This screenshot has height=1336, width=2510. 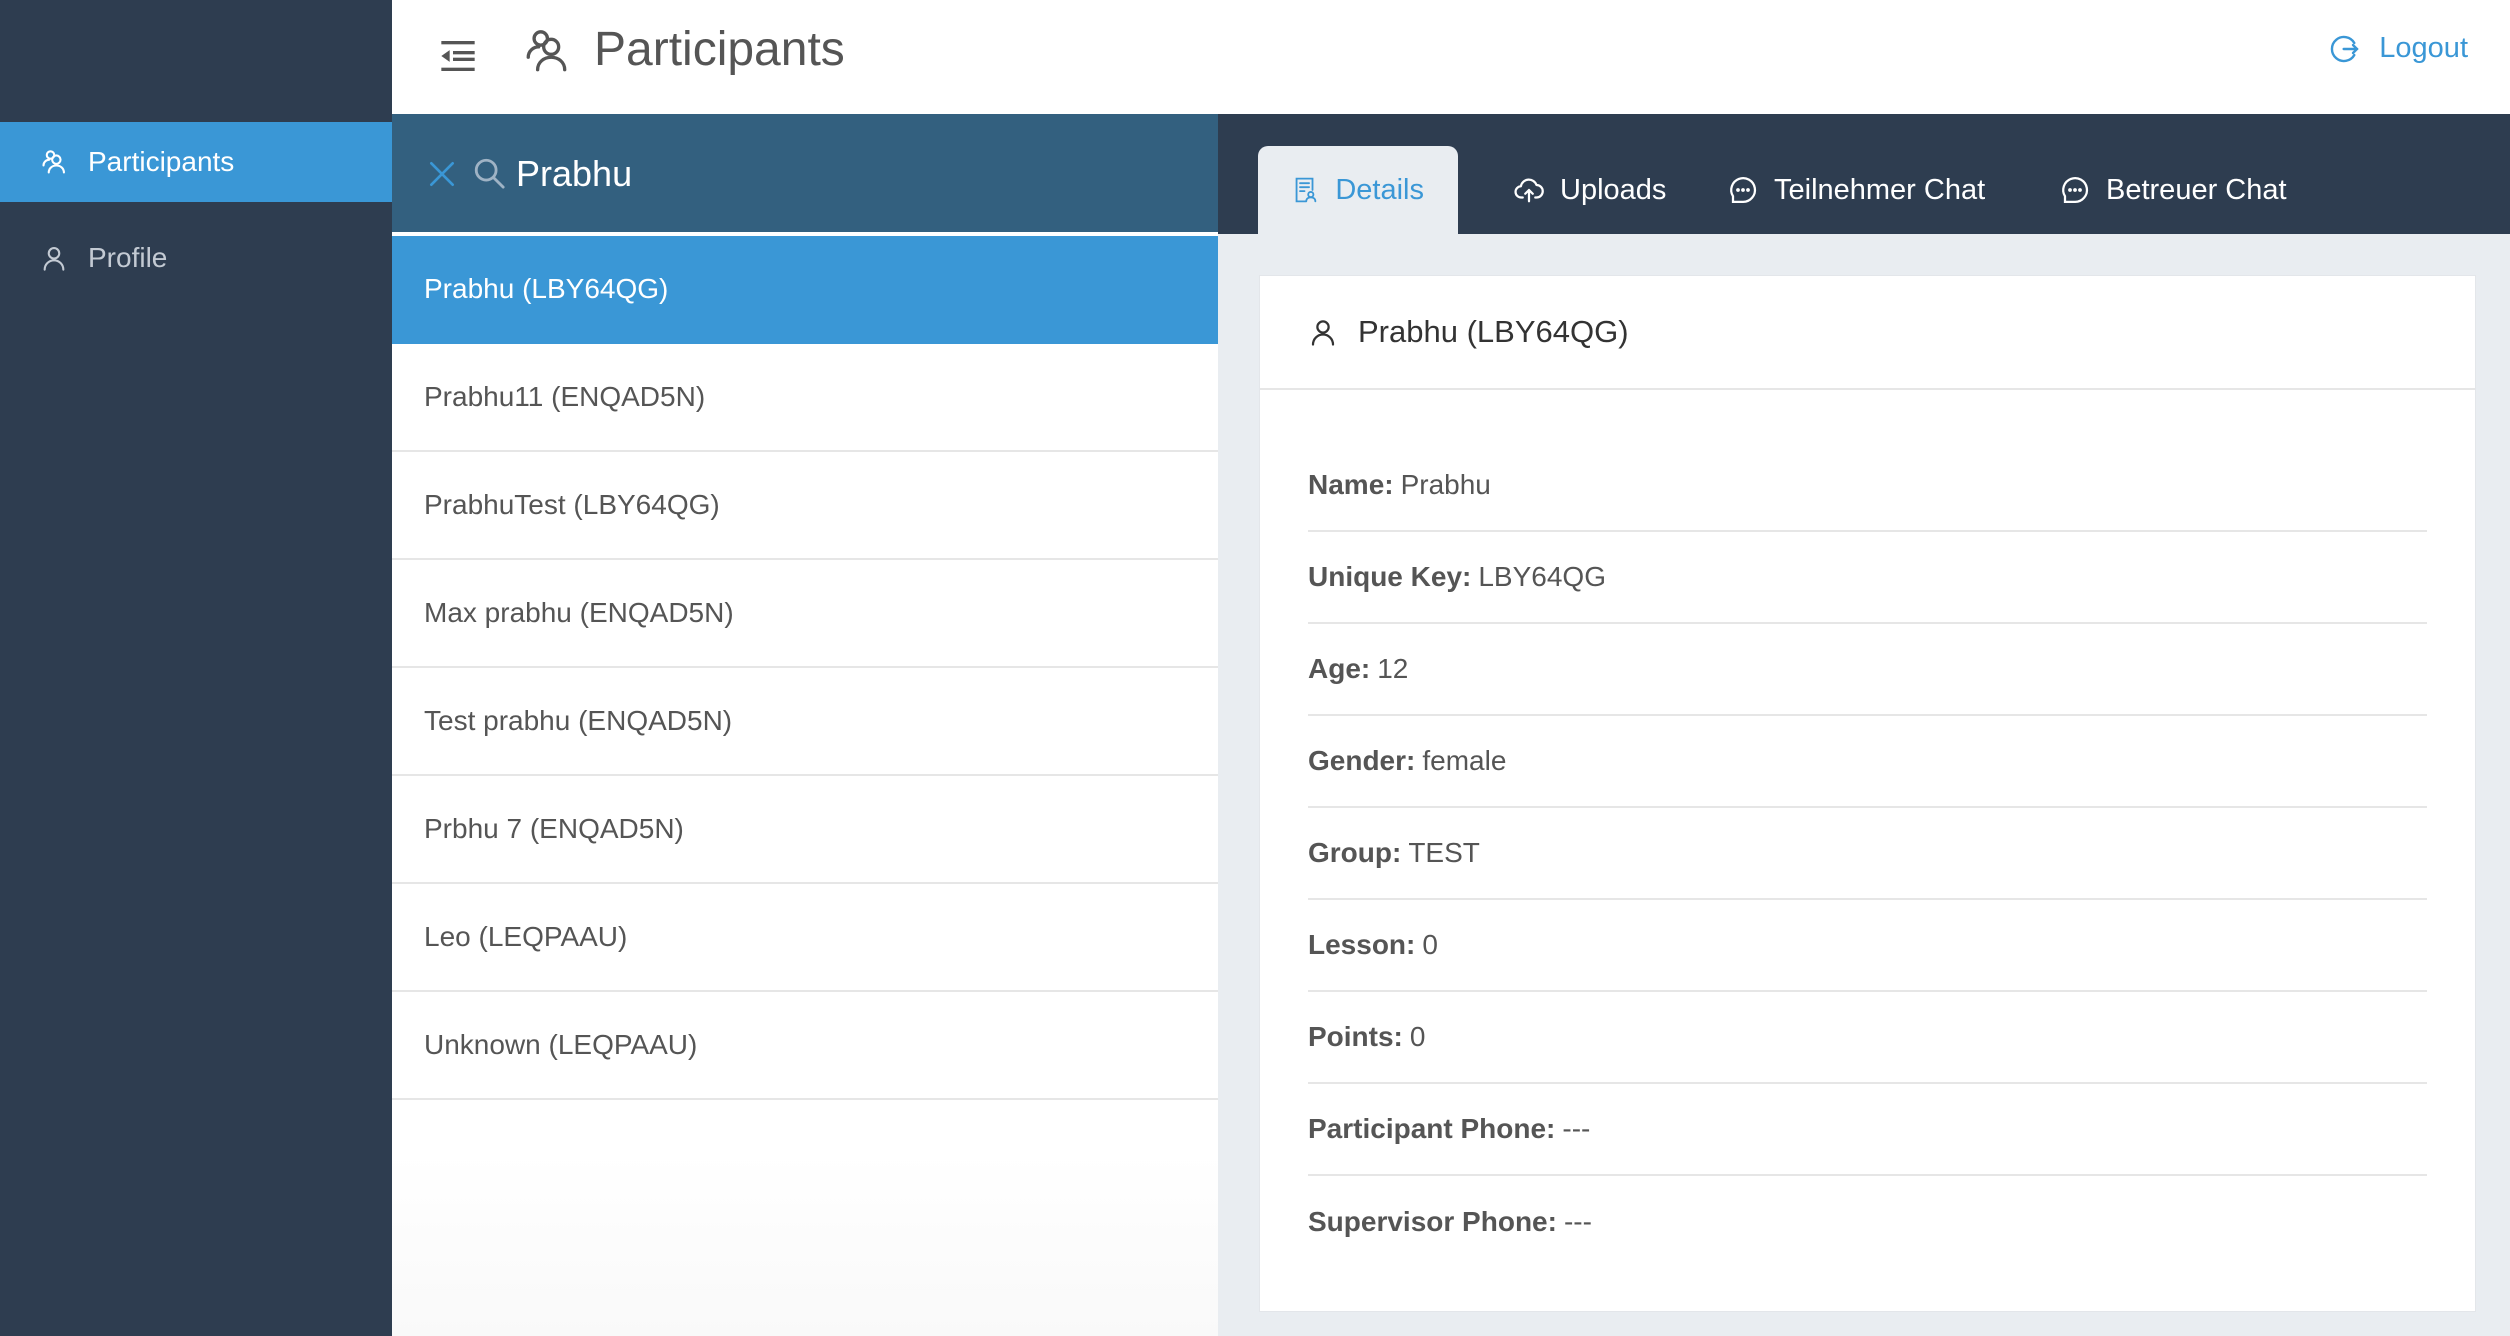 What do you see at coordinates (1355, 1036) in the screenshot?
I see `field-label: Points:` at bounding box center [1355, 1036].